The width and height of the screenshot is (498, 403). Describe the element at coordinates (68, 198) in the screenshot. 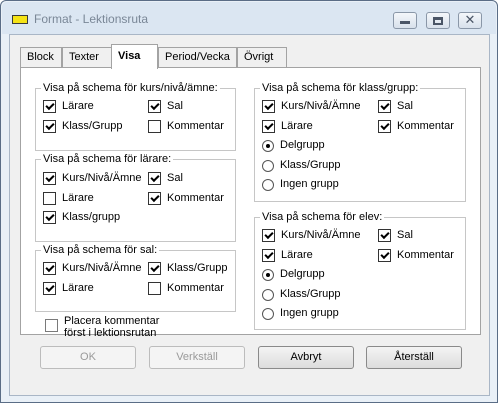

I see `checkbox-larare-larare: Lärare` at that location.